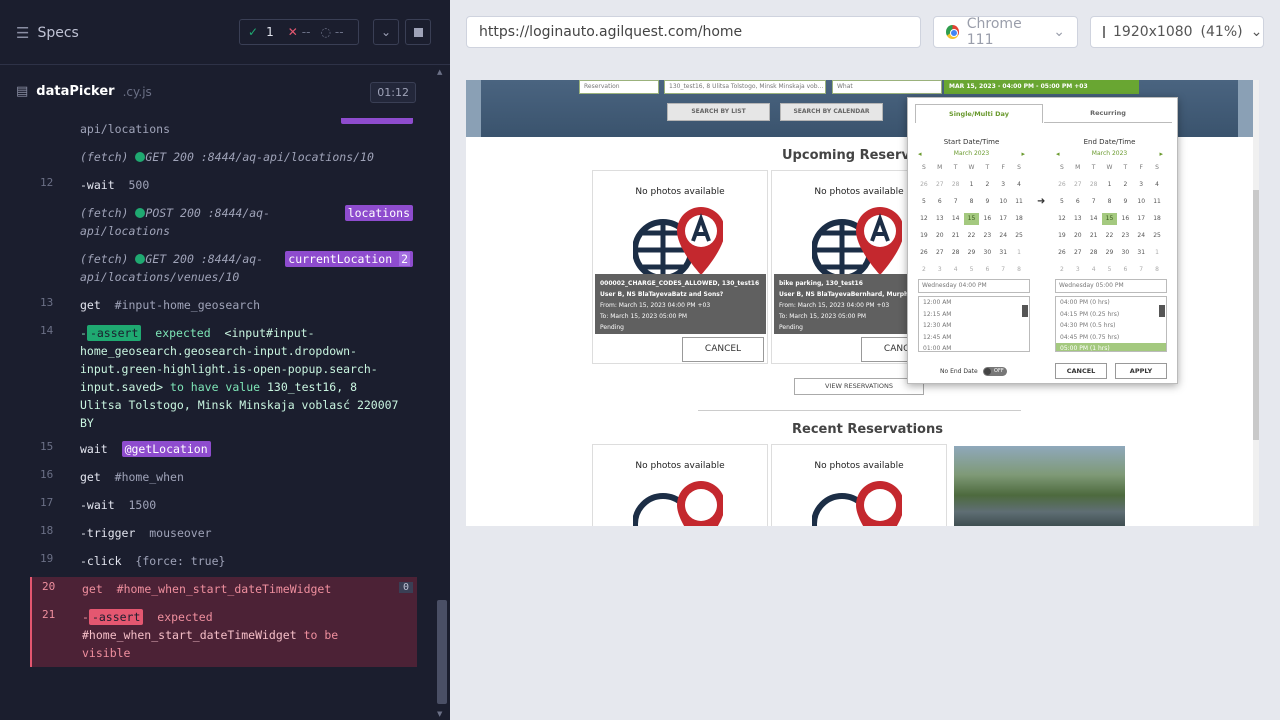  I want to click on start-time-input: Wednesday 04:00 PM, so click(974, 286).